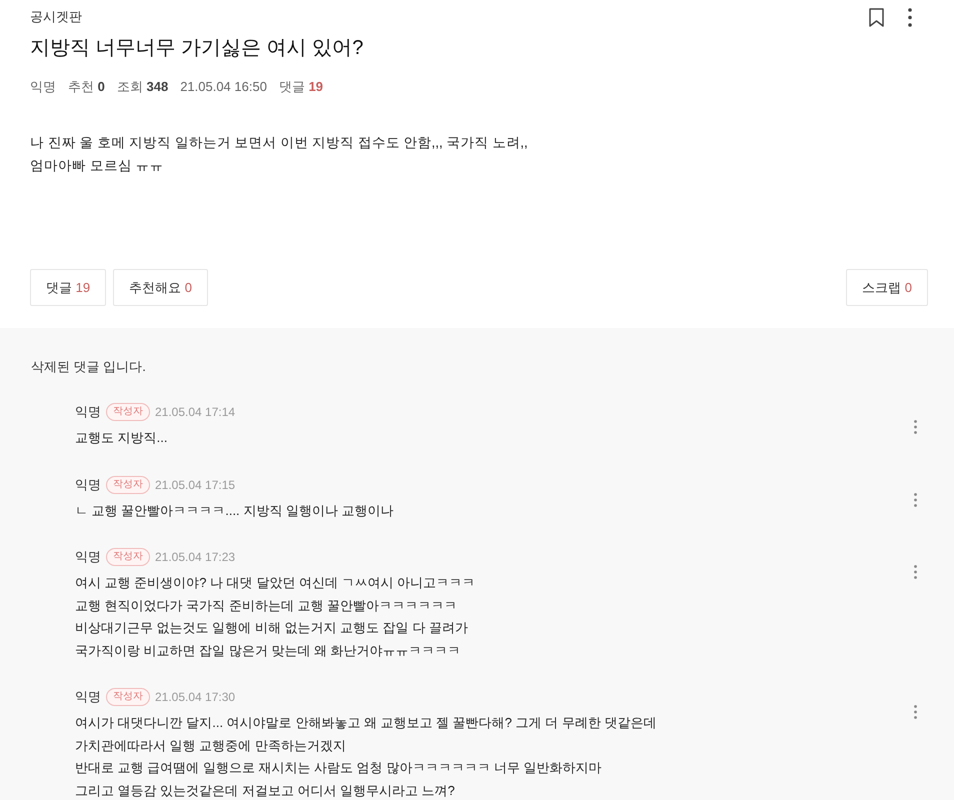  Describe the element at coordinates (195, 557) in the screenshot. I see `comment-time: 21.05.04 17:23` at that location.